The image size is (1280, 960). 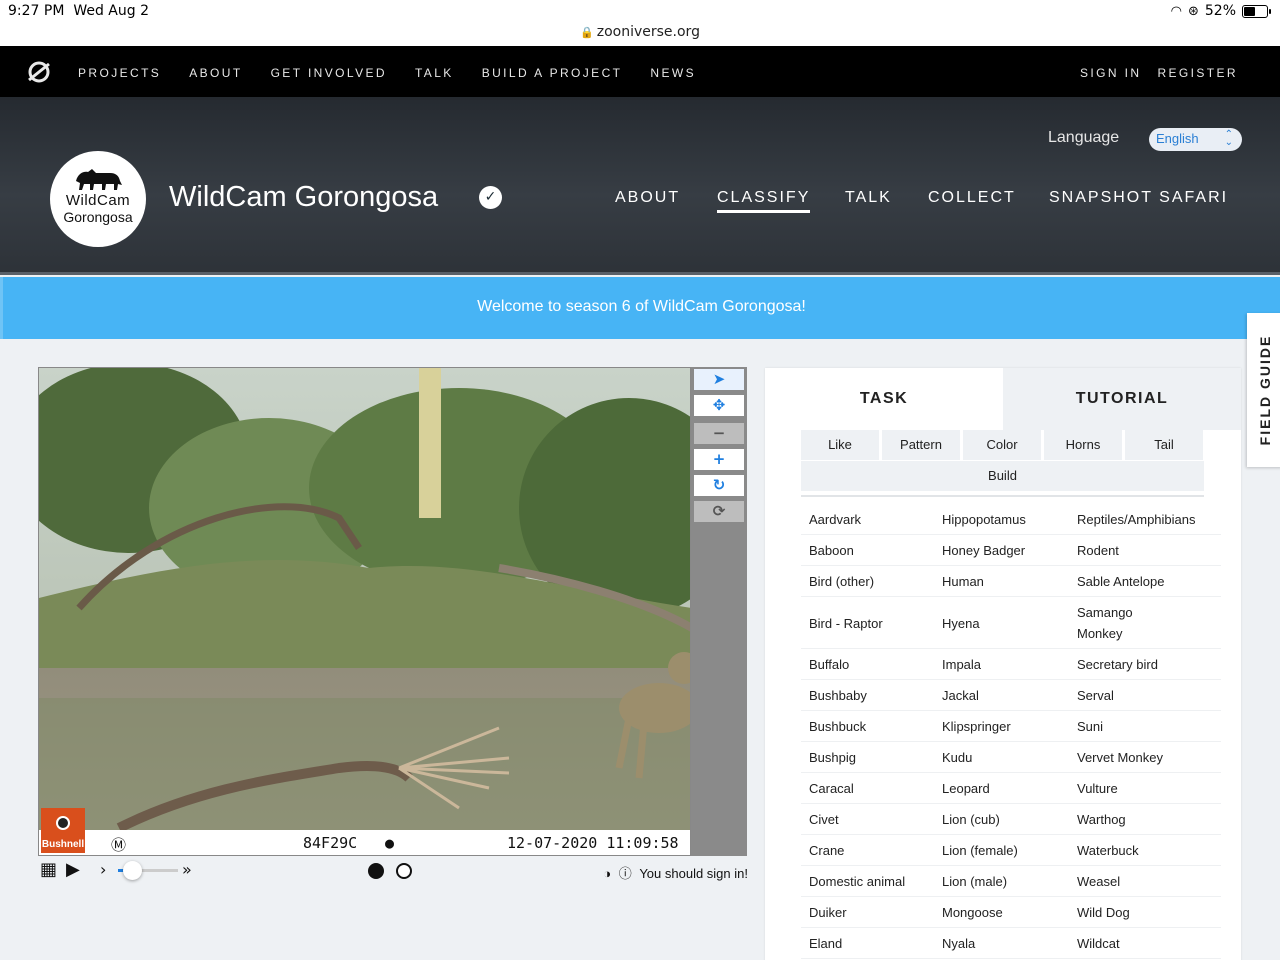 I want to click on project-nav-collect: COLLECT, so click(x=972, y=198).